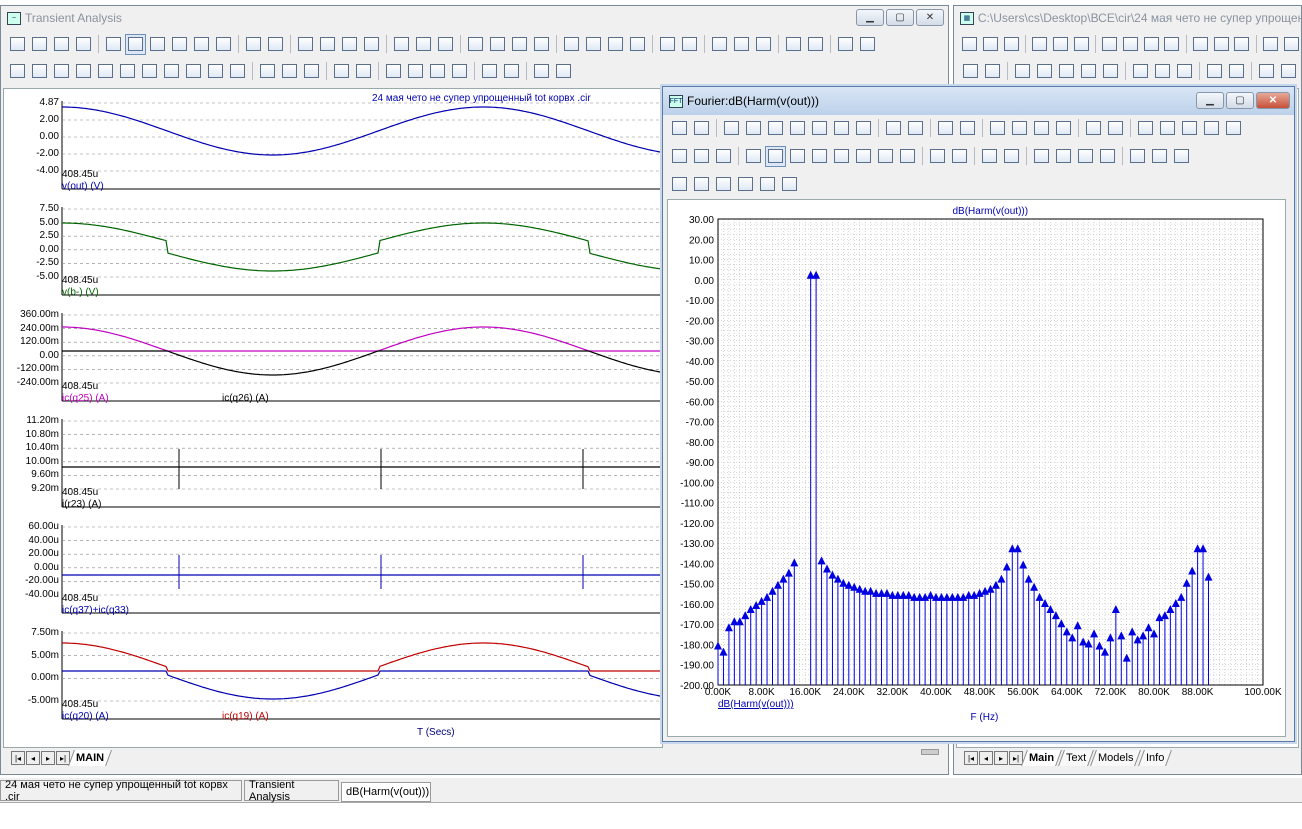 The width and height of the screenshot is (1302, 829). Describe the element at coordinates (1189, 128) in the screenshot. I see `fourier-tool-22-icon` at that location.